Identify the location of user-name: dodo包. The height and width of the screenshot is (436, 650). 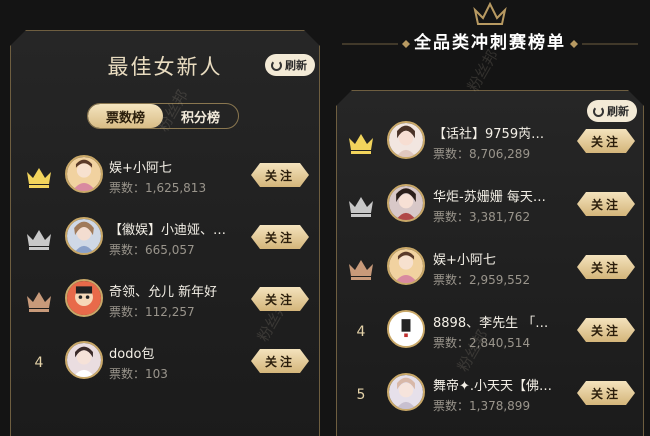
(179, 352).